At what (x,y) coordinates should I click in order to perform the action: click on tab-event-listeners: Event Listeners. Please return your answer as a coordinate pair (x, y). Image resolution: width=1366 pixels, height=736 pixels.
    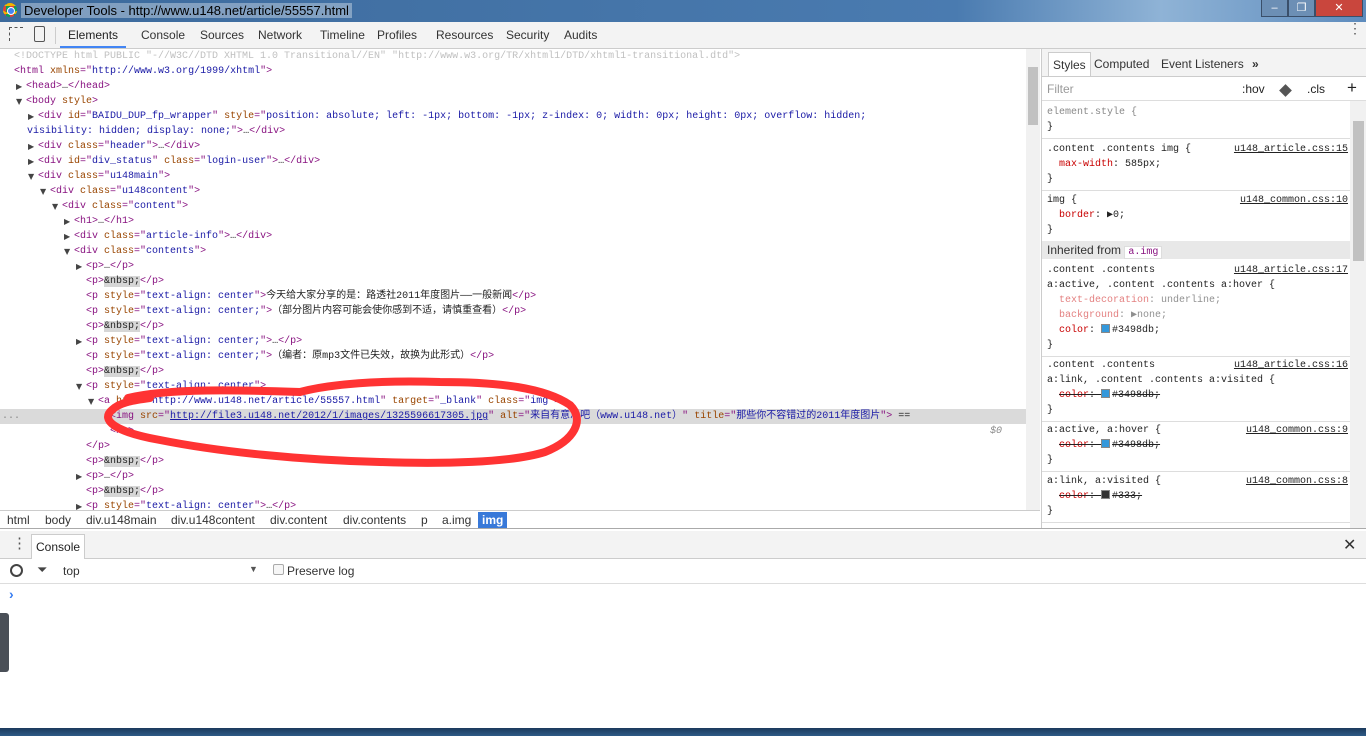
    Looking at the image, I should click on (1202, 64).